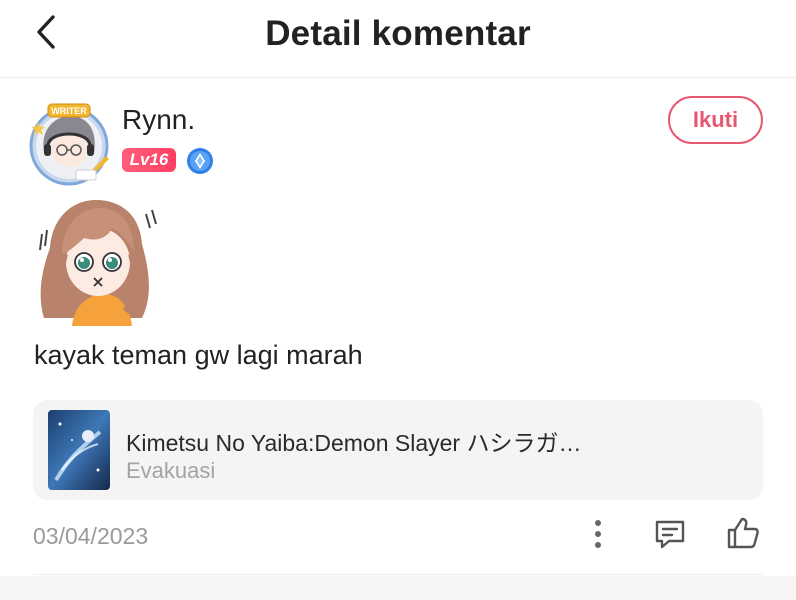 The height and width of the screenshot is (600, 796). Describe the element at coordinates (149, 160) in the screenshot. I see `level-badge: Lv16` at that location.